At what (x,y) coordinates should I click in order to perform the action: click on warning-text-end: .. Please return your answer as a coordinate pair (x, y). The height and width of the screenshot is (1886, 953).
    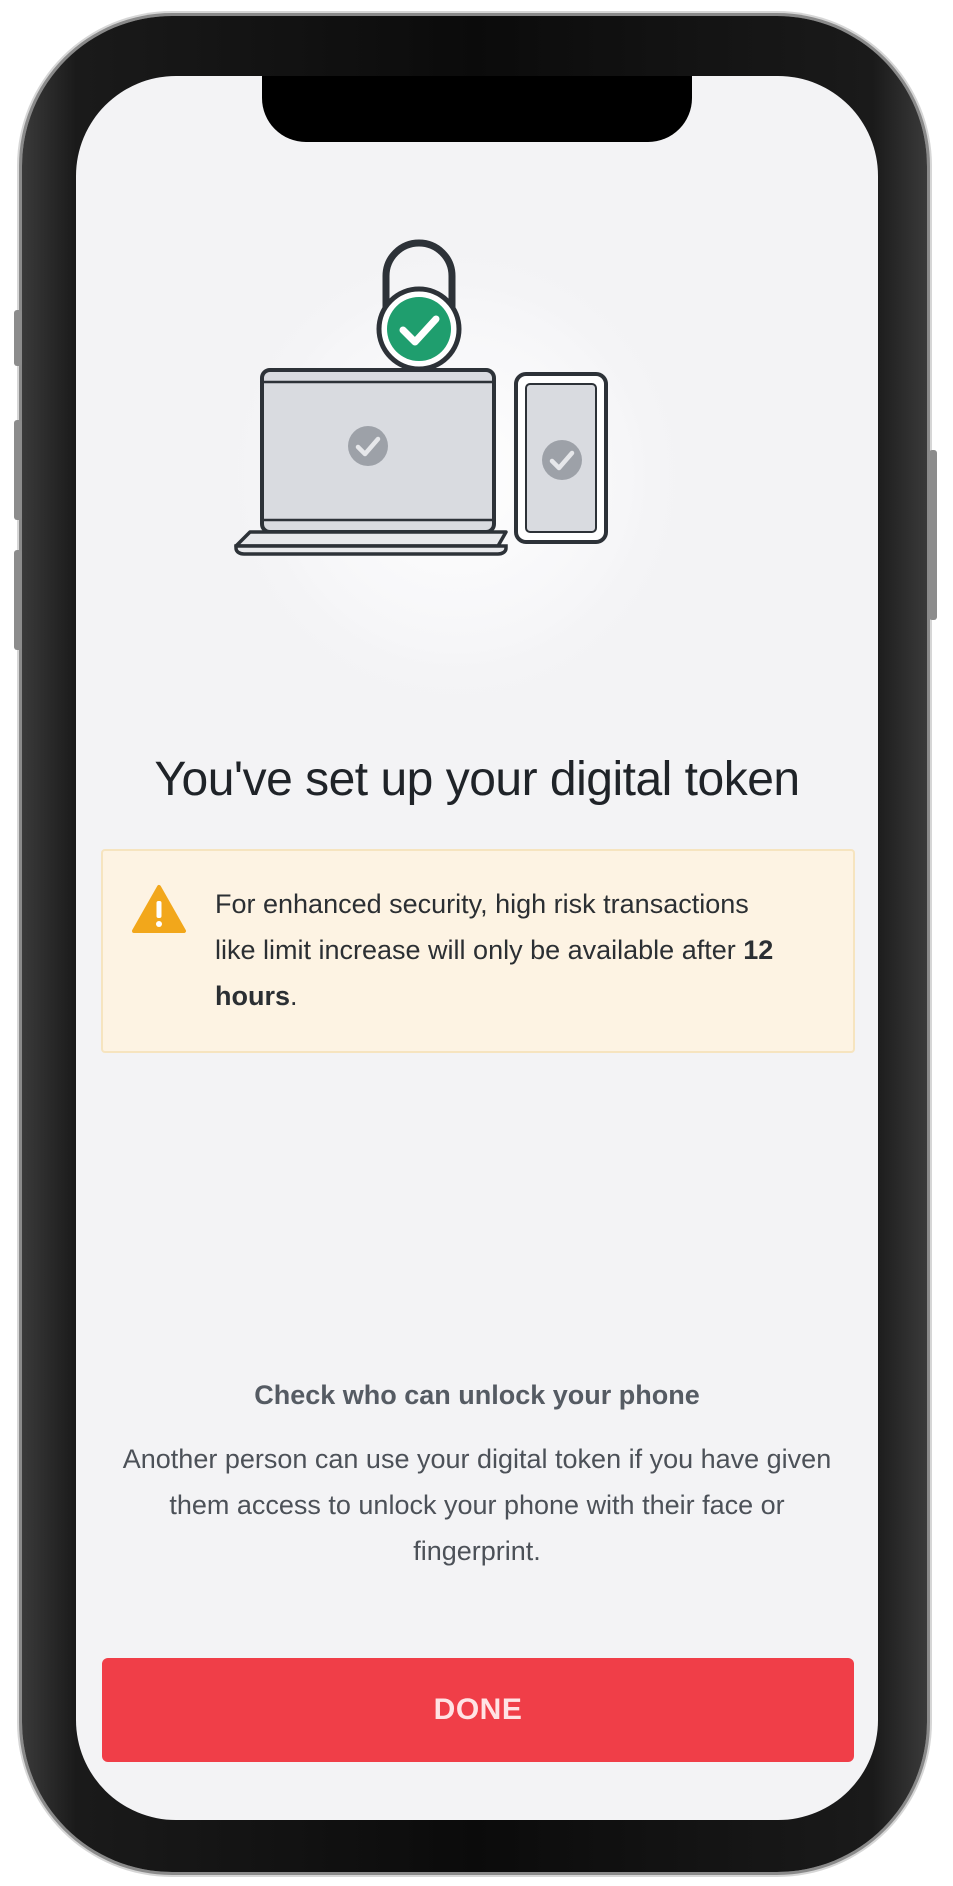
    Looking at the image, I should click on (294, 996).